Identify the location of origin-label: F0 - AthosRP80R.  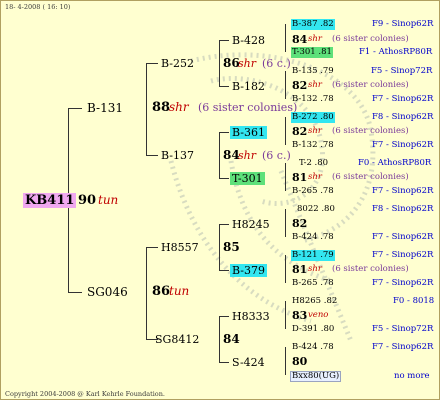
(395, 163).